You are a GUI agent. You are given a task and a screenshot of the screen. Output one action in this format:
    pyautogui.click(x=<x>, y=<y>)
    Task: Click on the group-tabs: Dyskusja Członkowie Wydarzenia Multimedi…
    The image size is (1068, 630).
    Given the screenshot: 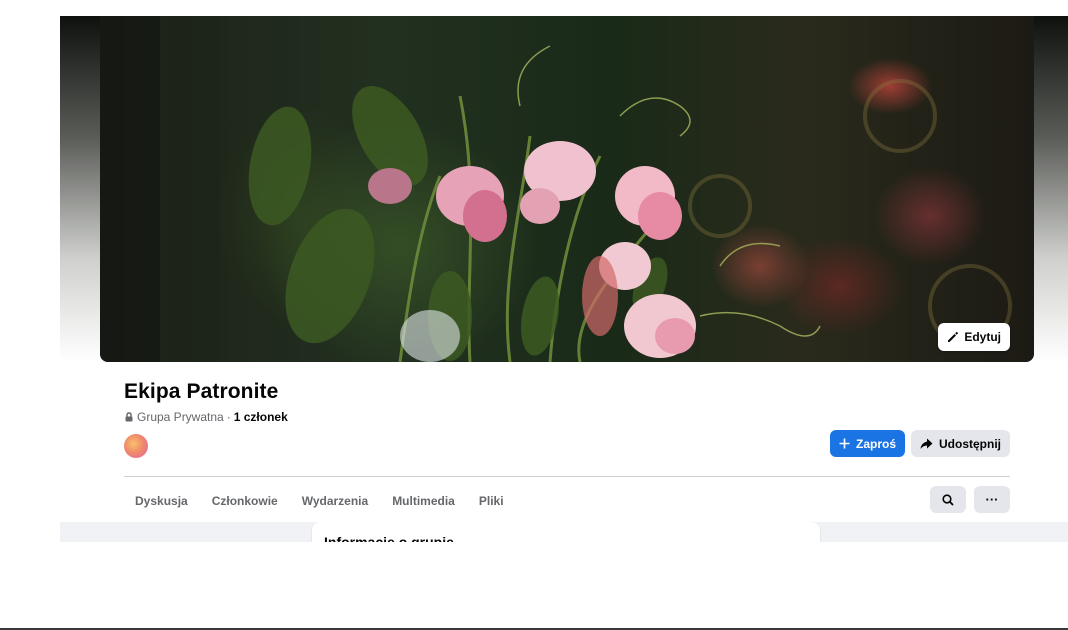 What is the action you would take?
    pyautogui.click(x=320, y=504)
    